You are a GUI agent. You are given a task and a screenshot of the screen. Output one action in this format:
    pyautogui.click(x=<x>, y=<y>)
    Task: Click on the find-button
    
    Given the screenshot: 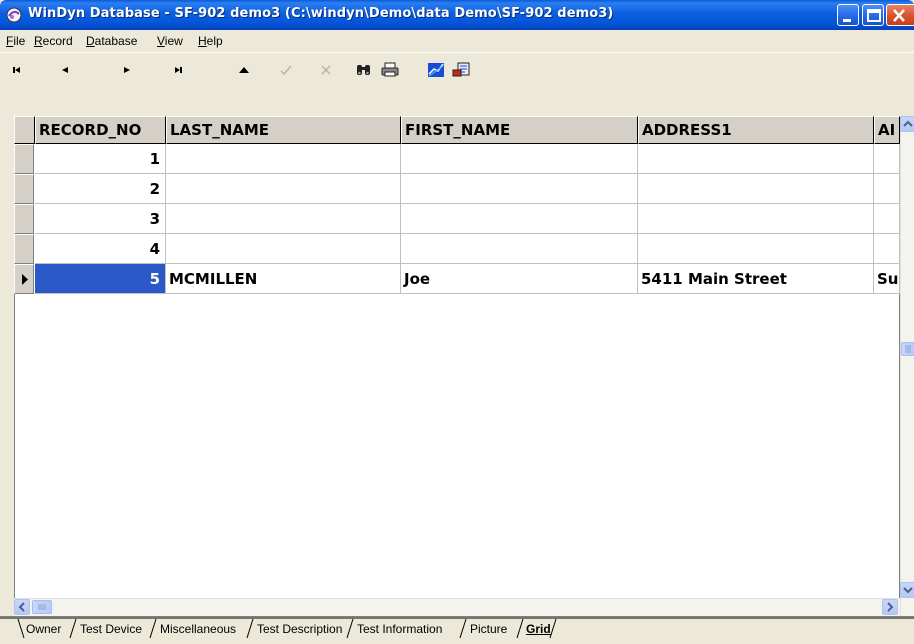 What is the action you would take?
    pyautogui.click(x=364, y=70)
    